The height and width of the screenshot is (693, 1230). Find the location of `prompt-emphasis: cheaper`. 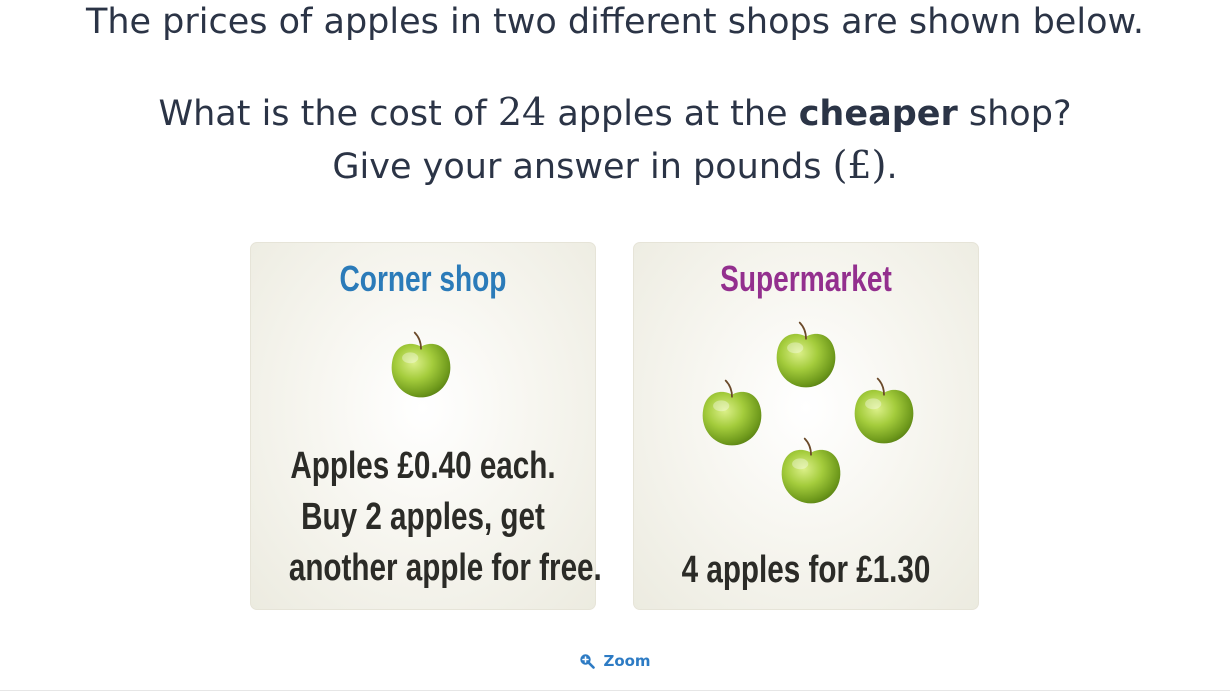

prompt-emphasis: cheaper is located at coordinates (878, 114).